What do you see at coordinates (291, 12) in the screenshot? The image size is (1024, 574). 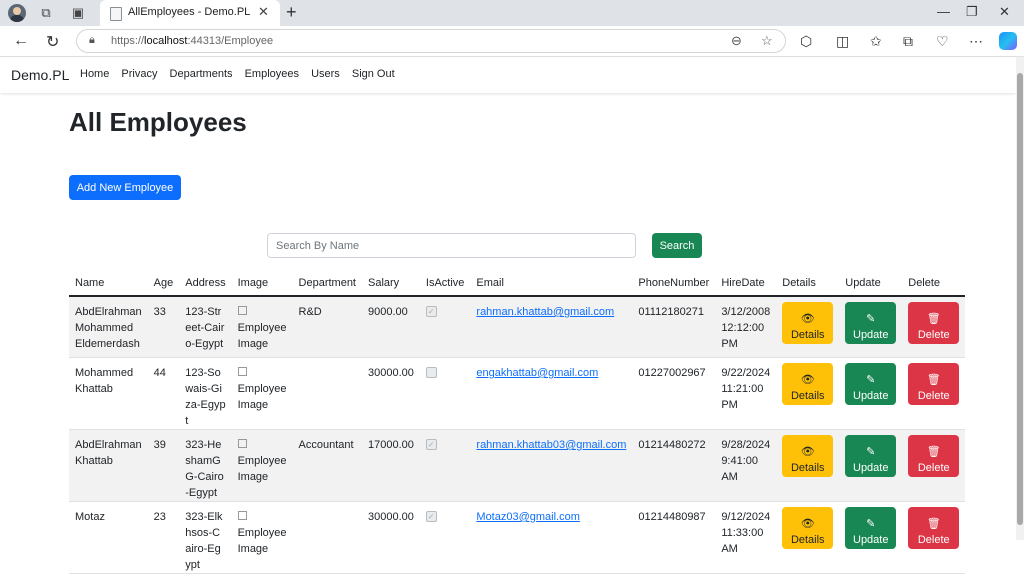 I see `new-tab-icon: +` at bounding box center [291, 12].